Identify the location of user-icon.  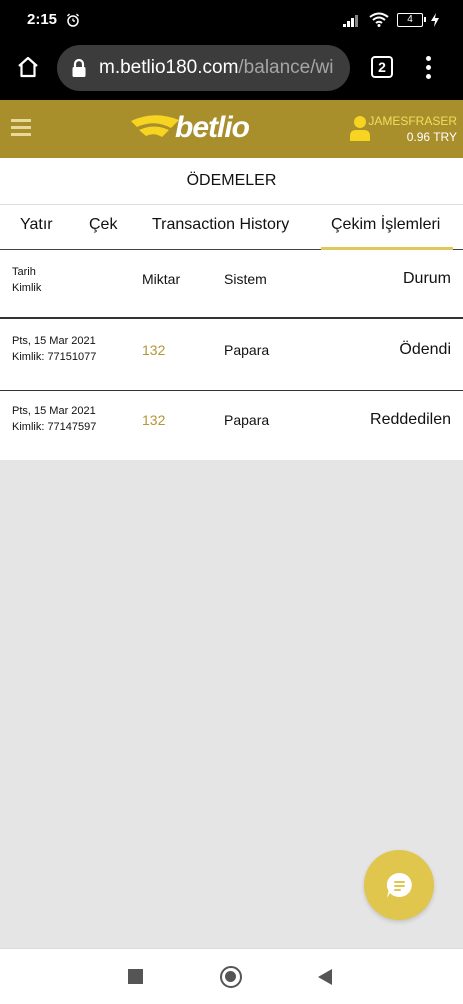
(360, 128).